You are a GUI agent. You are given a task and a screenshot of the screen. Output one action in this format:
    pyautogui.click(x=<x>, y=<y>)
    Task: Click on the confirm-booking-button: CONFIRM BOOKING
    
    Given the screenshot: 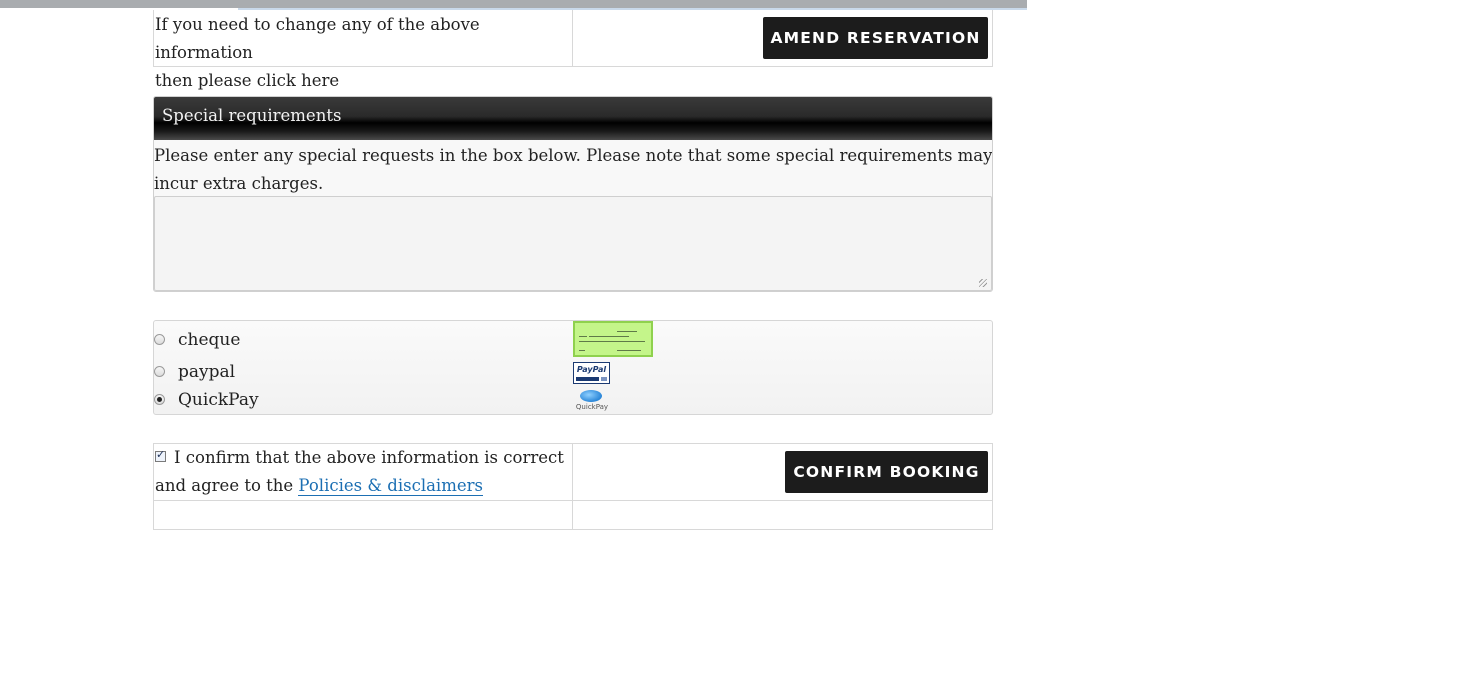 What is the action you would take?
    pyautogui.click(x=886, y=472)
    